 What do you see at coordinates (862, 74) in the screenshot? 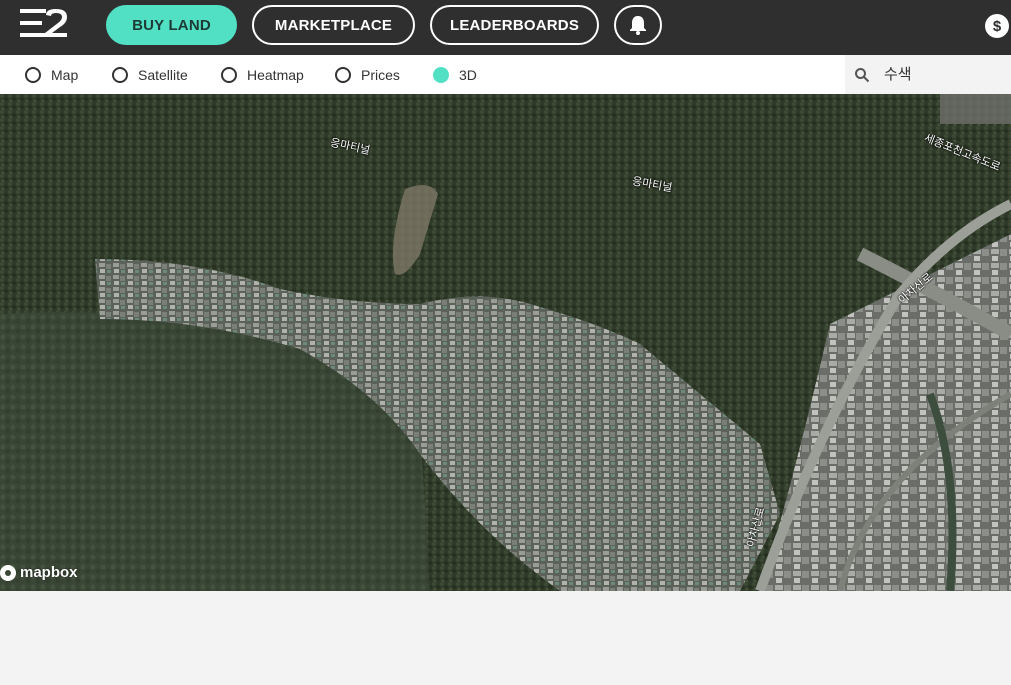
I see `search-icon` at bounding box center [862, 74].